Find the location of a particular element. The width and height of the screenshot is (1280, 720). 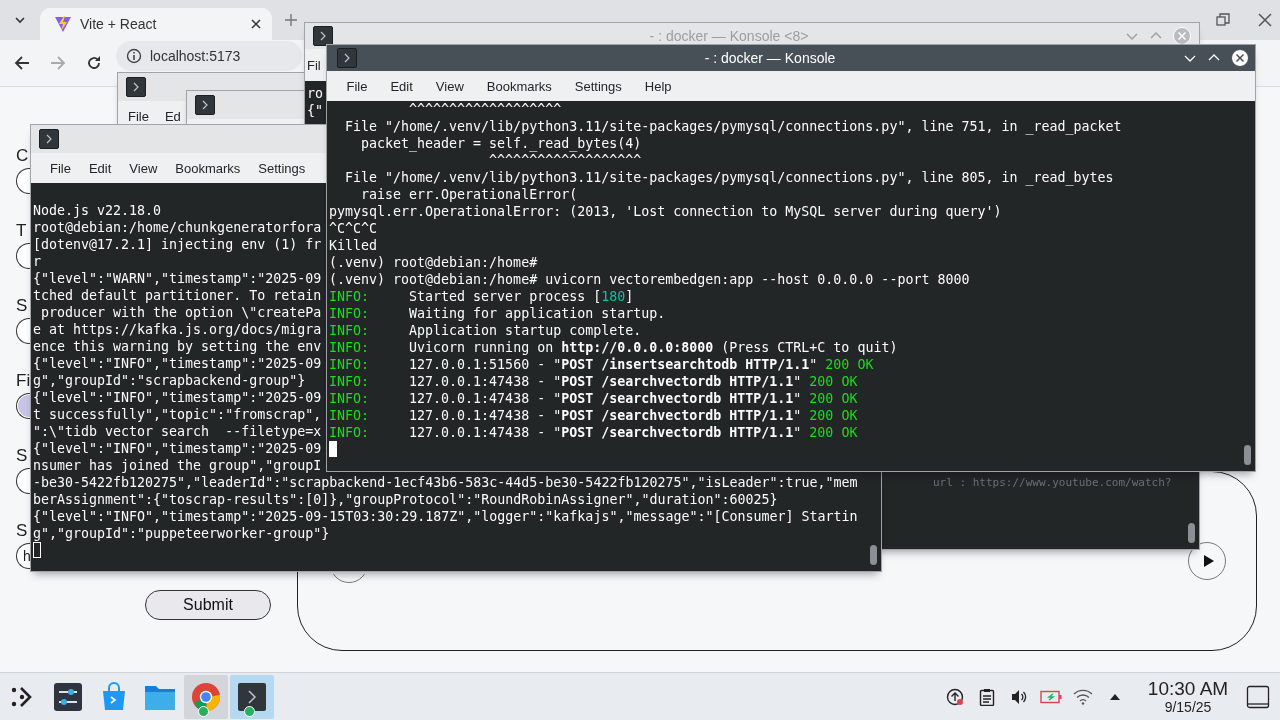

terminal-line: Killed is located at coordinates (353, 245).